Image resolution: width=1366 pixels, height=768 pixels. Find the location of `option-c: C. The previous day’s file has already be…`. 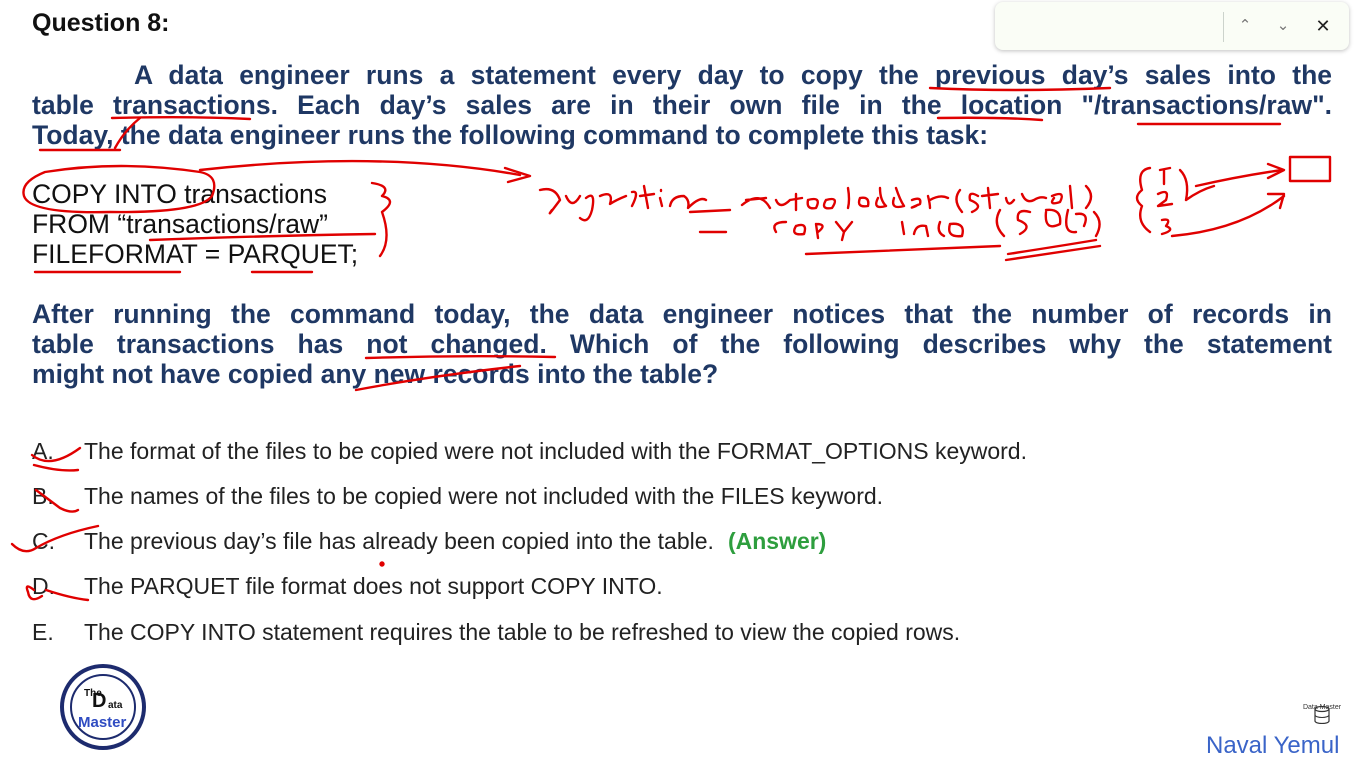

option-c: C. The previous day’s file has already be… is located at coordinates (429, 541).